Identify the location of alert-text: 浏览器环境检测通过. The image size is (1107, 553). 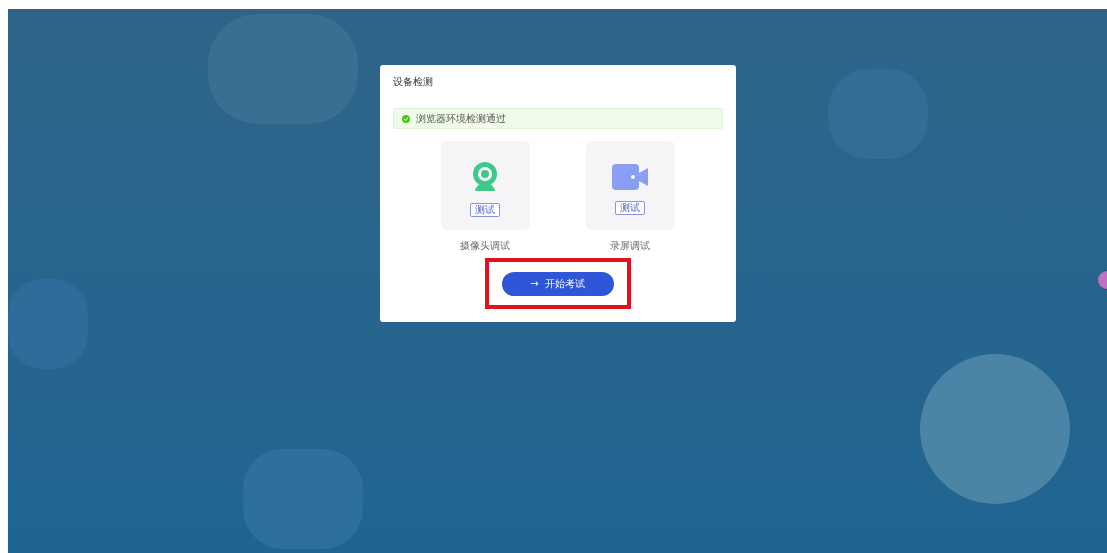
(460, 118).